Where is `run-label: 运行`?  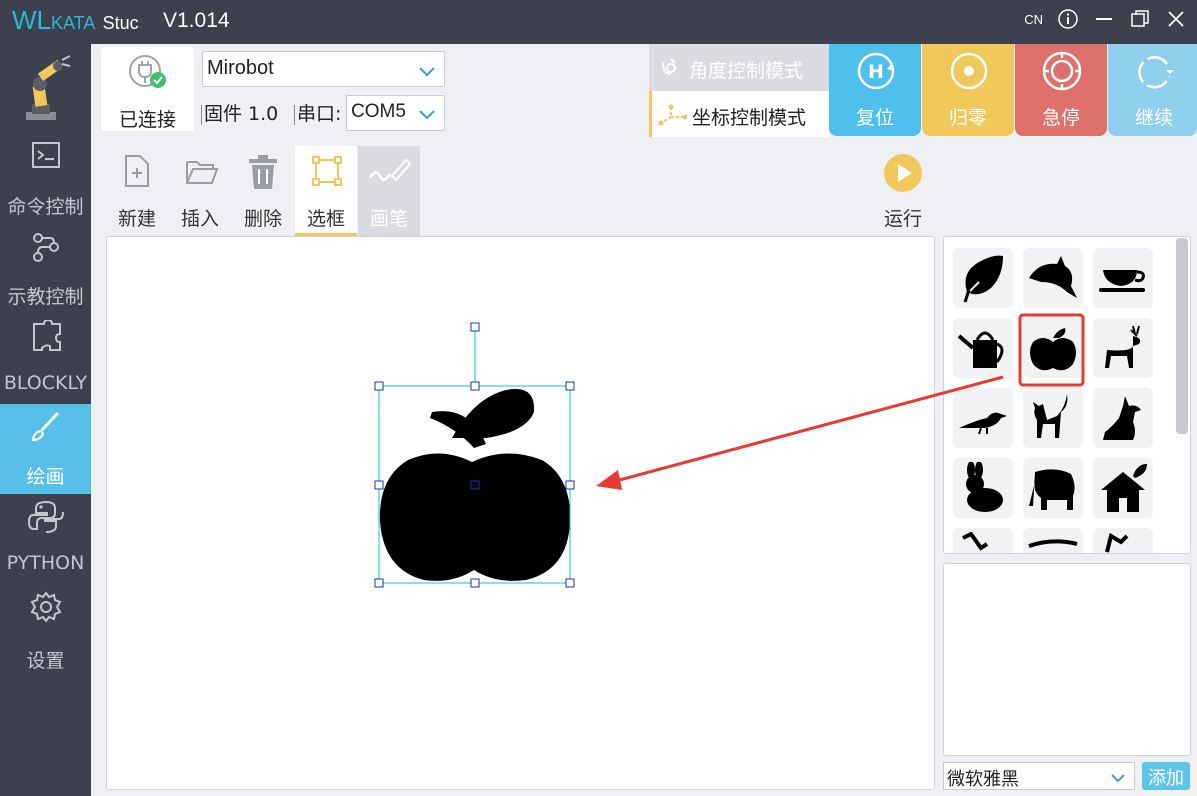 run-label: 运行 is located at coordinates (902, 219).